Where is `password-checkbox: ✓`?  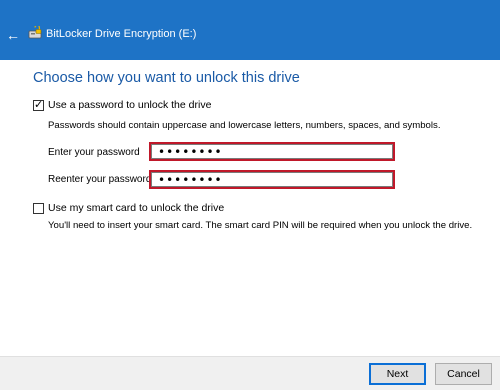 password-checkbox: ✓ is located at coordinates (38, 105).